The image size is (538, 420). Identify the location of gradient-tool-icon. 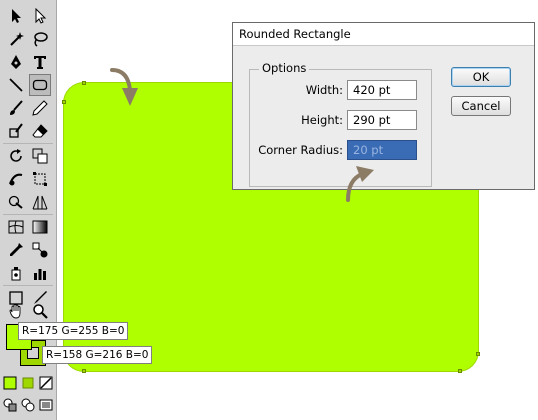
(40, 227).